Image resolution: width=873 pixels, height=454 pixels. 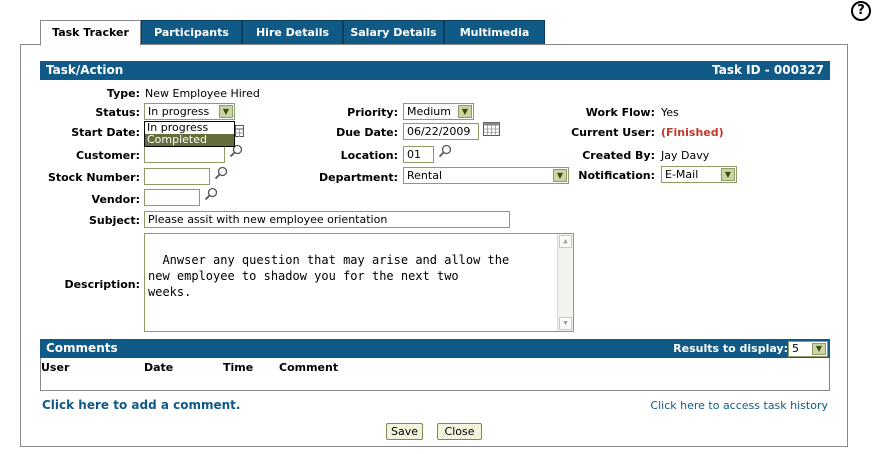 What do you see at coordinates (367, 132) in the screenshot?
I see `due-date-label: Due Date:` at bounding box center [367, 132].